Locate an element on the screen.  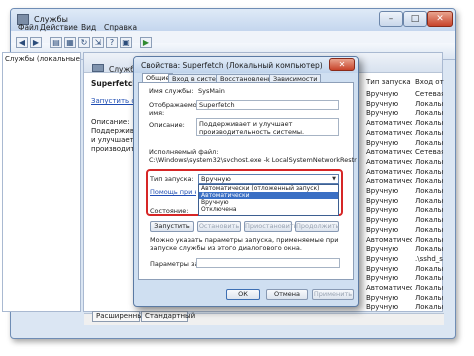
minimize-button: – is located at coordinates (391, 19).